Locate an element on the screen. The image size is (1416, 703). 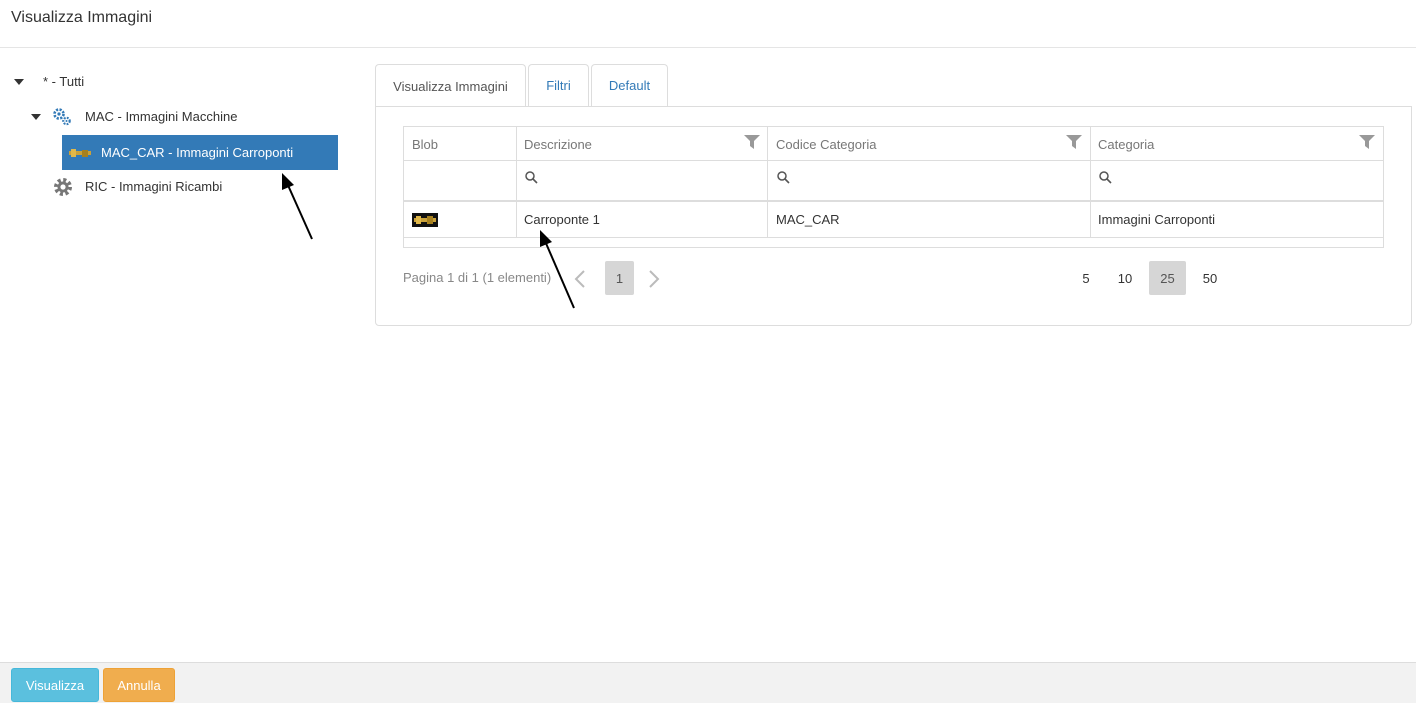
tree-node-label: MAC - Immagini Macchine is located at coordinates (161, 116).